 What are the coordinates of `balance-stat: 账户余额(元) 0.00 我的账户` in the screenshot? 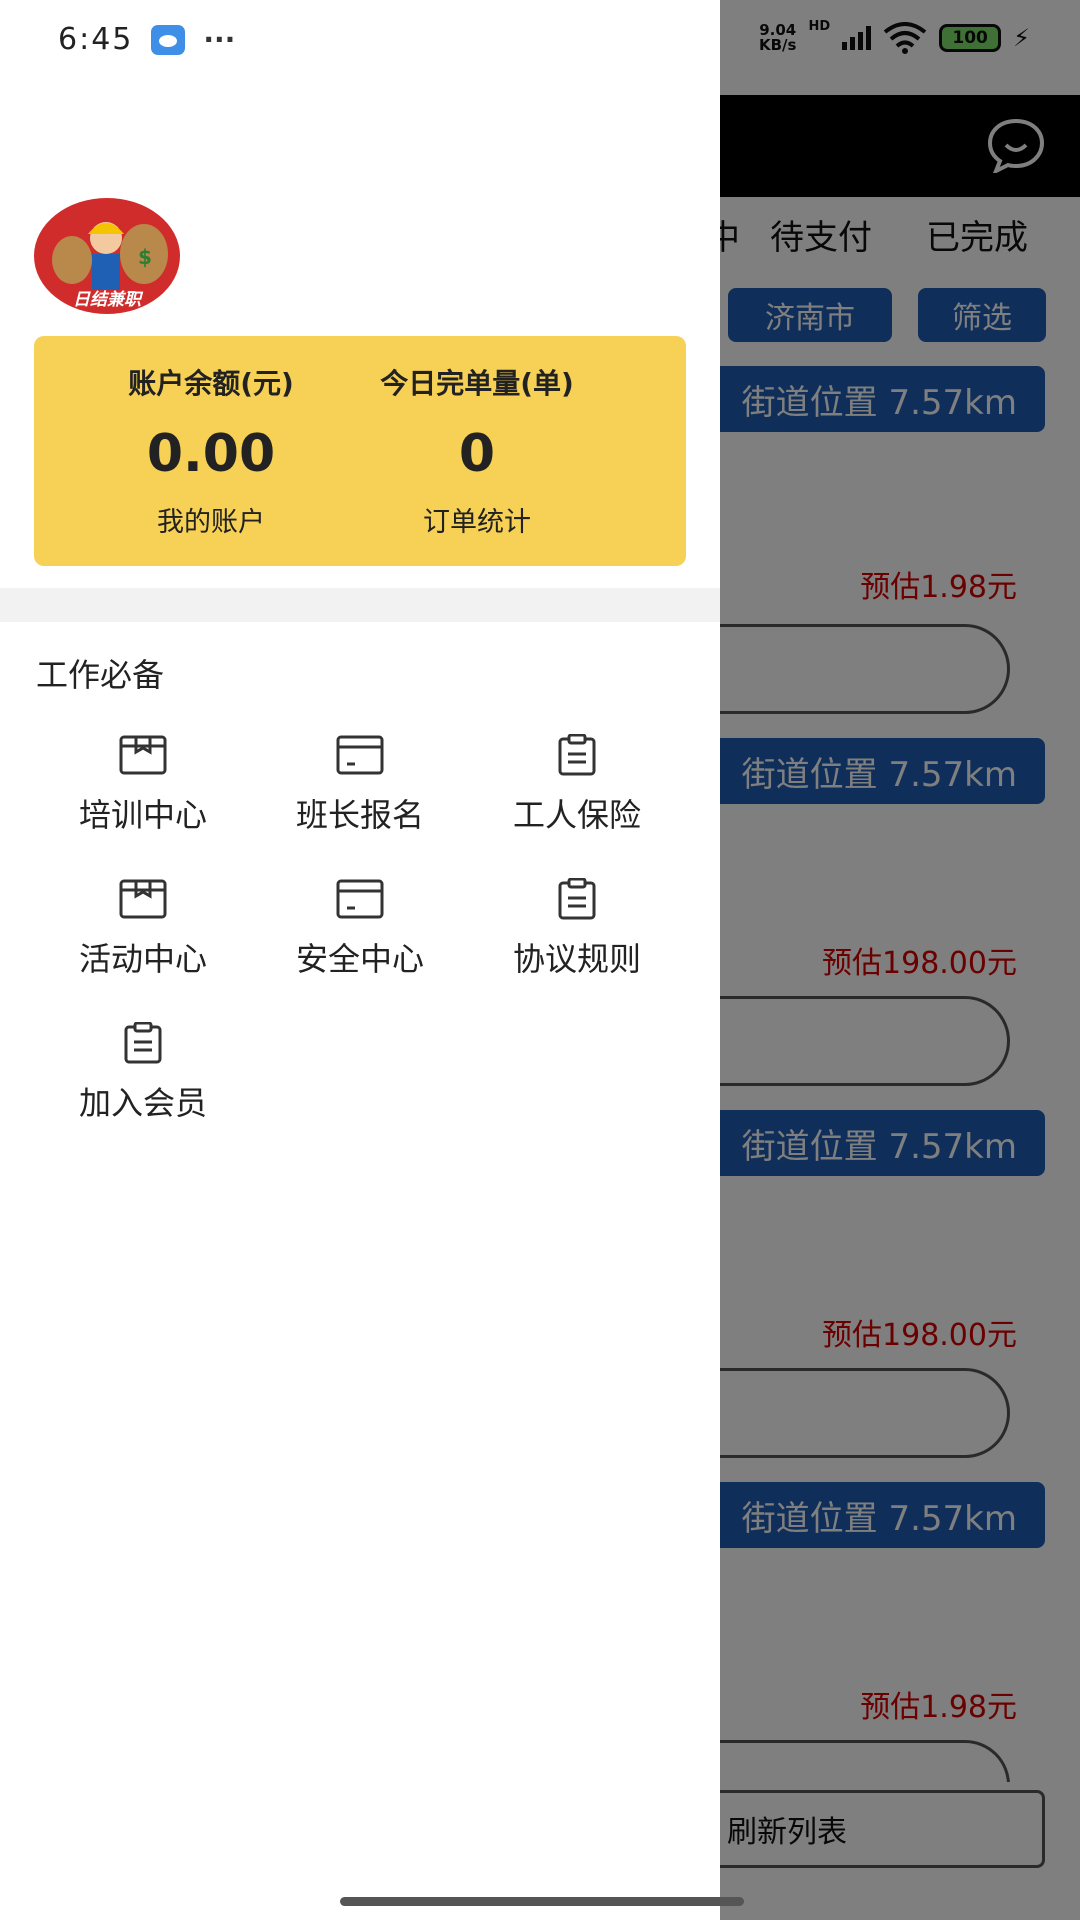 It's located at (211, 450).